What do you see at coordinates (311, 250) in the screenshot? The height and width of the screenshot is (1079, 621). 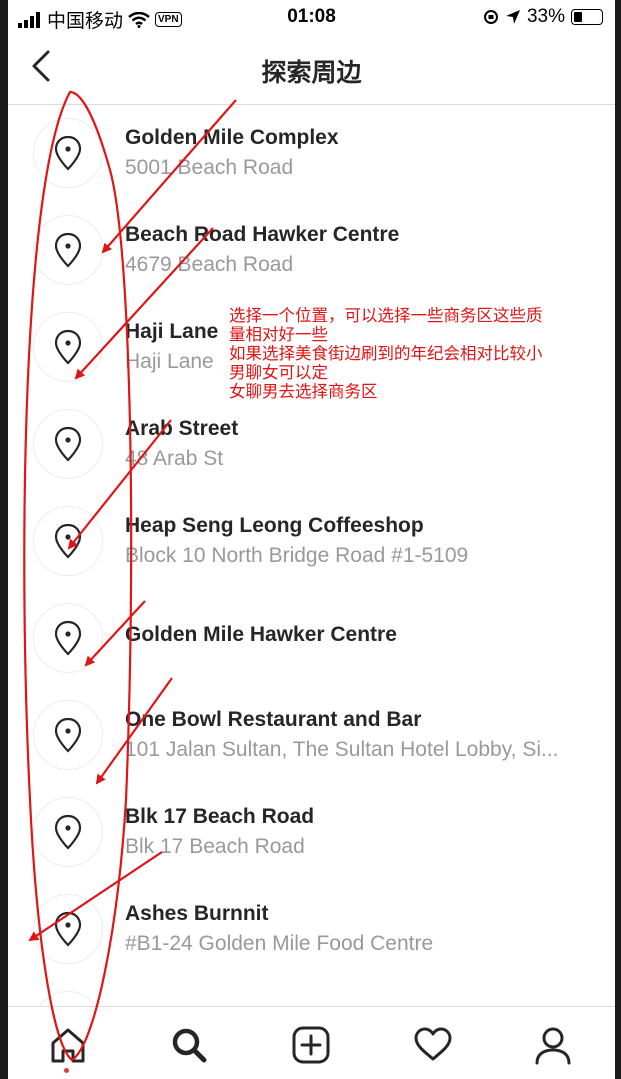 I see `place-row: Beach Road Hawker Centre 4679 Beach Road` at bounding box center [311, 250].